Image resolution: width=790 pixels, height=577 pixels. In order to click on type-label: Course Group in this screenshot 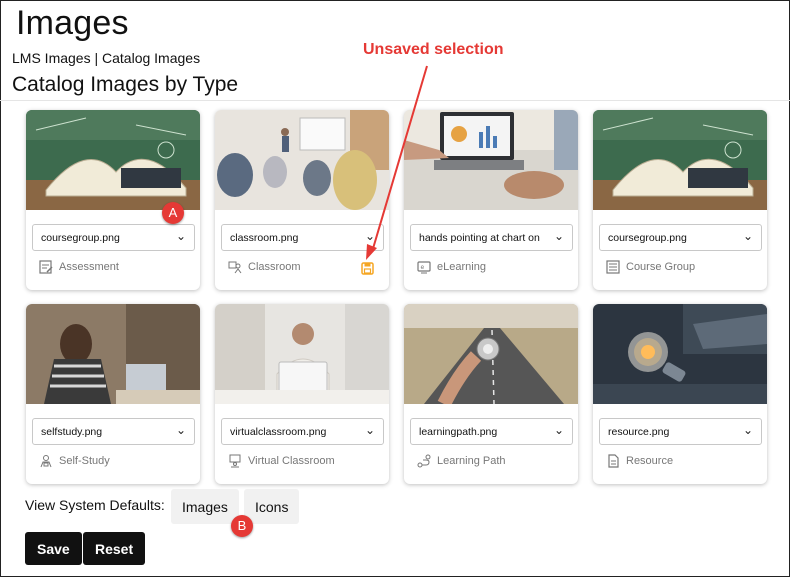, I will do `click(661, 267)`.